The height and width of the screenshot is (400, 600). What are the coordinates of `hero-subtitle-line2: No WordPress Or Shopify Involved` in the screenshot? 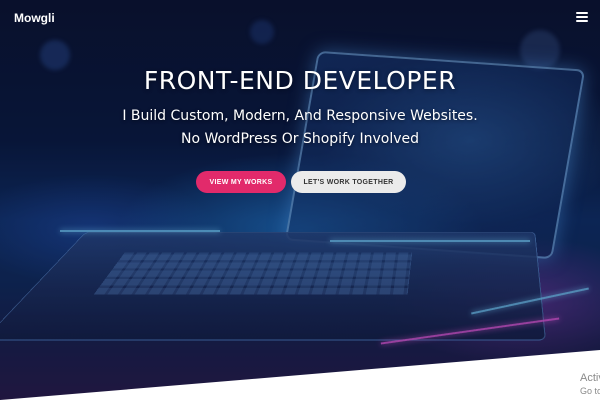 It's located at (300, 139).